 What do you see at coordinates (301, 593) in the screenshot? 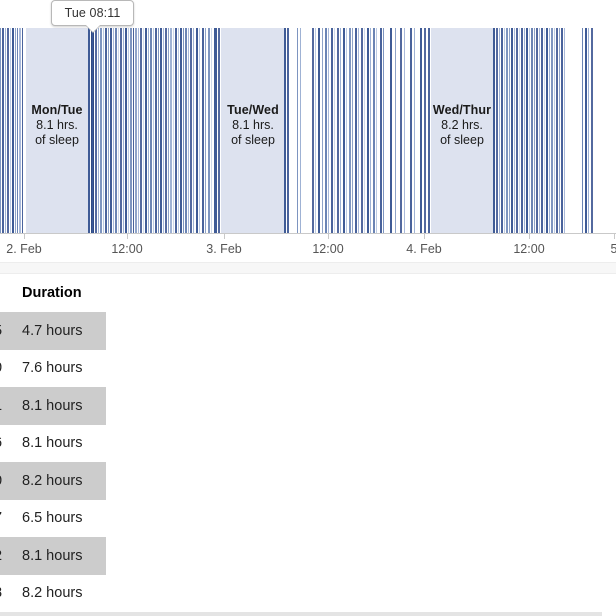
I see `table-row: 88.2 hours` at bounding box center [301, 593].